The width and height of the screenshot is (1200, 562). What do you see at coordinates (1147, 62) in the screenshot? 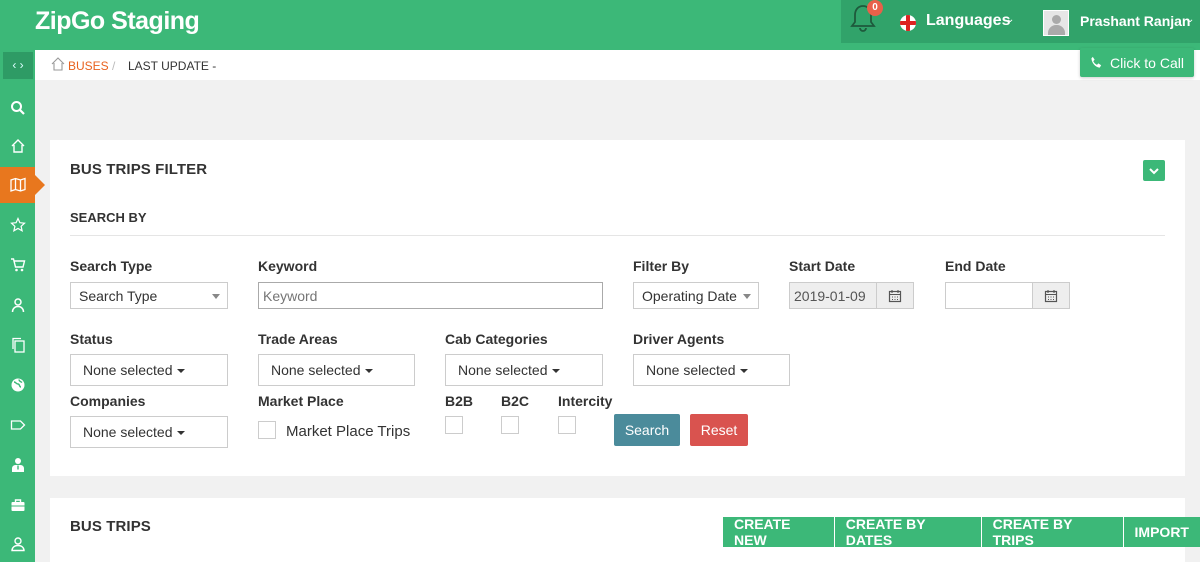
I see `click-to-call-label: Click to Call` at bounding box center [1147, 62].